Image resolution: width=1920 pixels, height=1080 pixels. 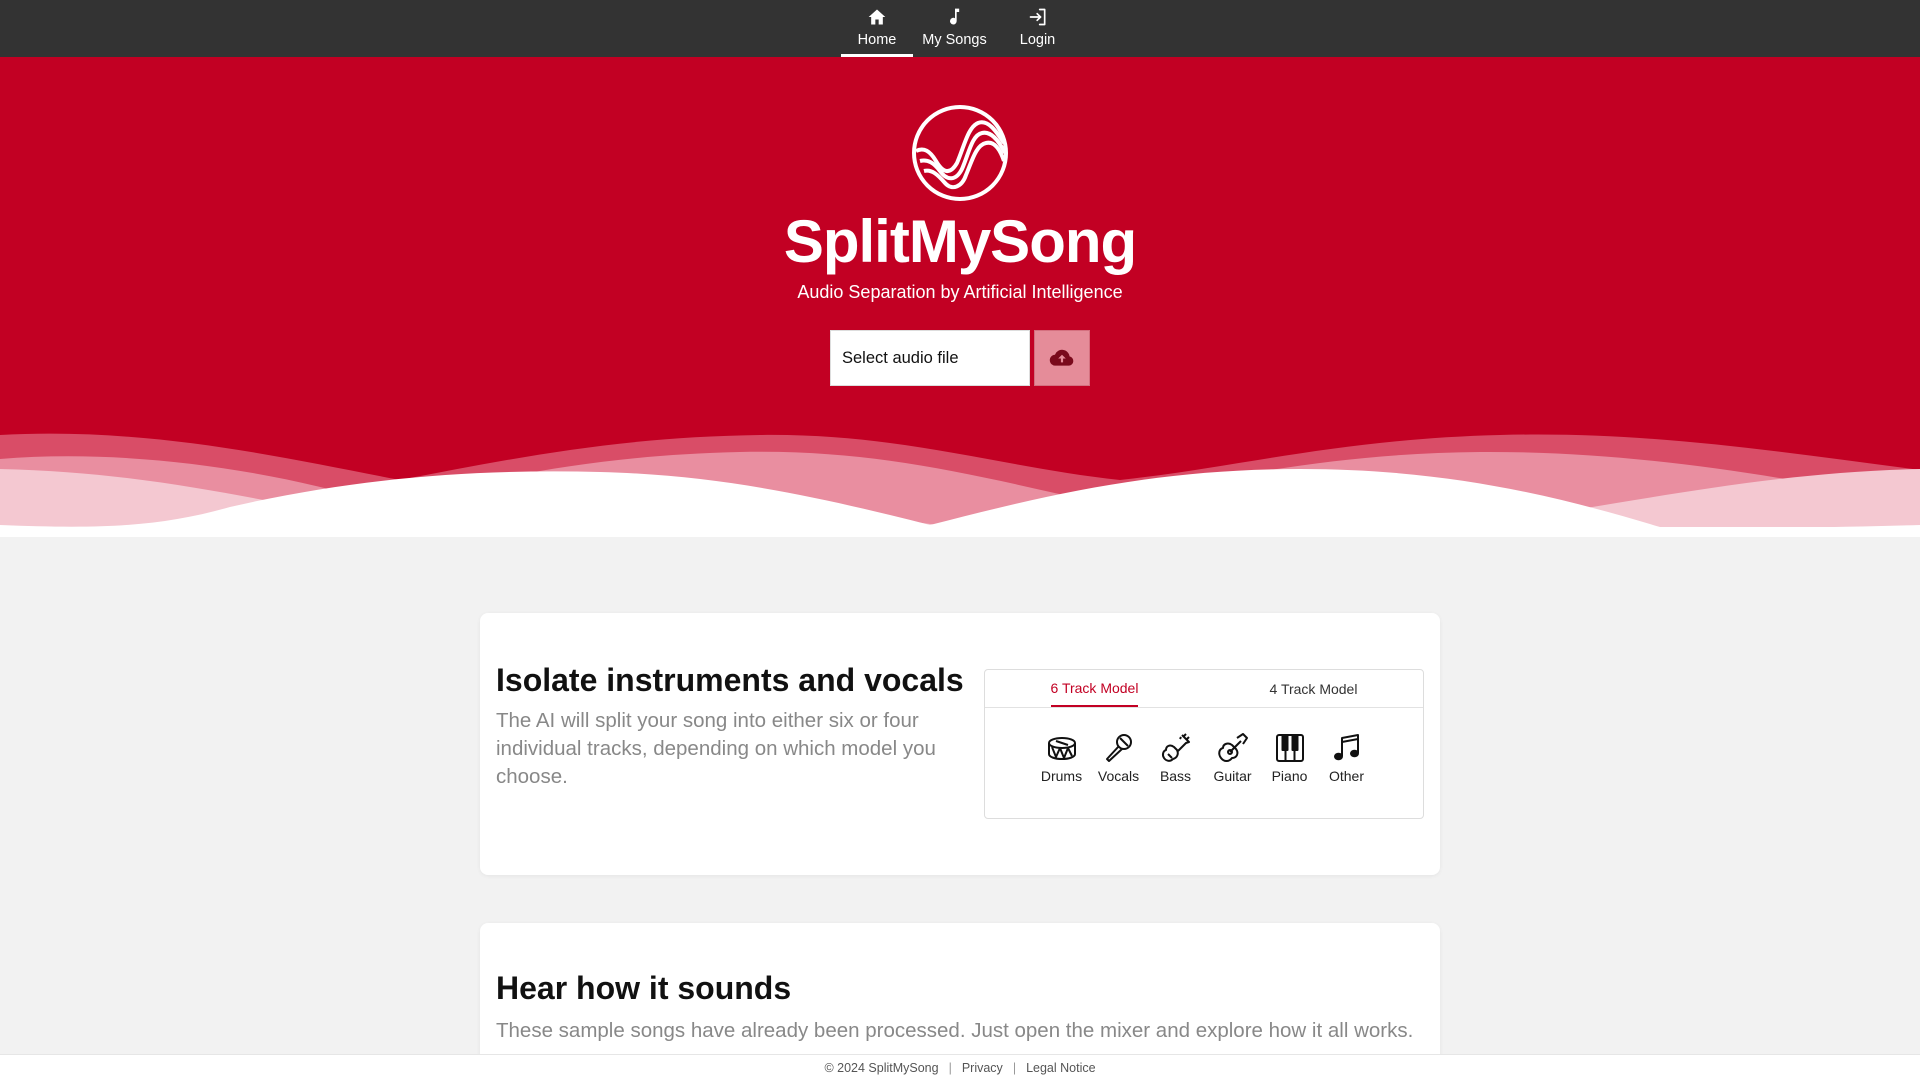 I want to click on brand-title: SplitMySong, so click(x=960, y=241).